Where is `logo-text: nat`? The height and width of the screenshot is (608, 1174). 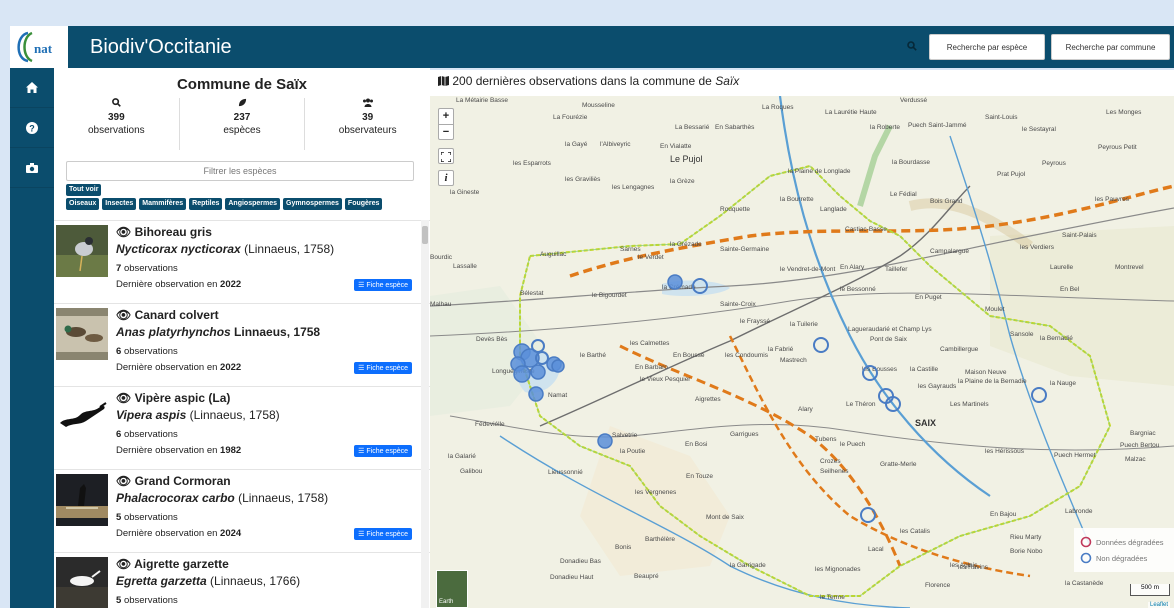
logo-text: nat is located at coordinates (43, 48).